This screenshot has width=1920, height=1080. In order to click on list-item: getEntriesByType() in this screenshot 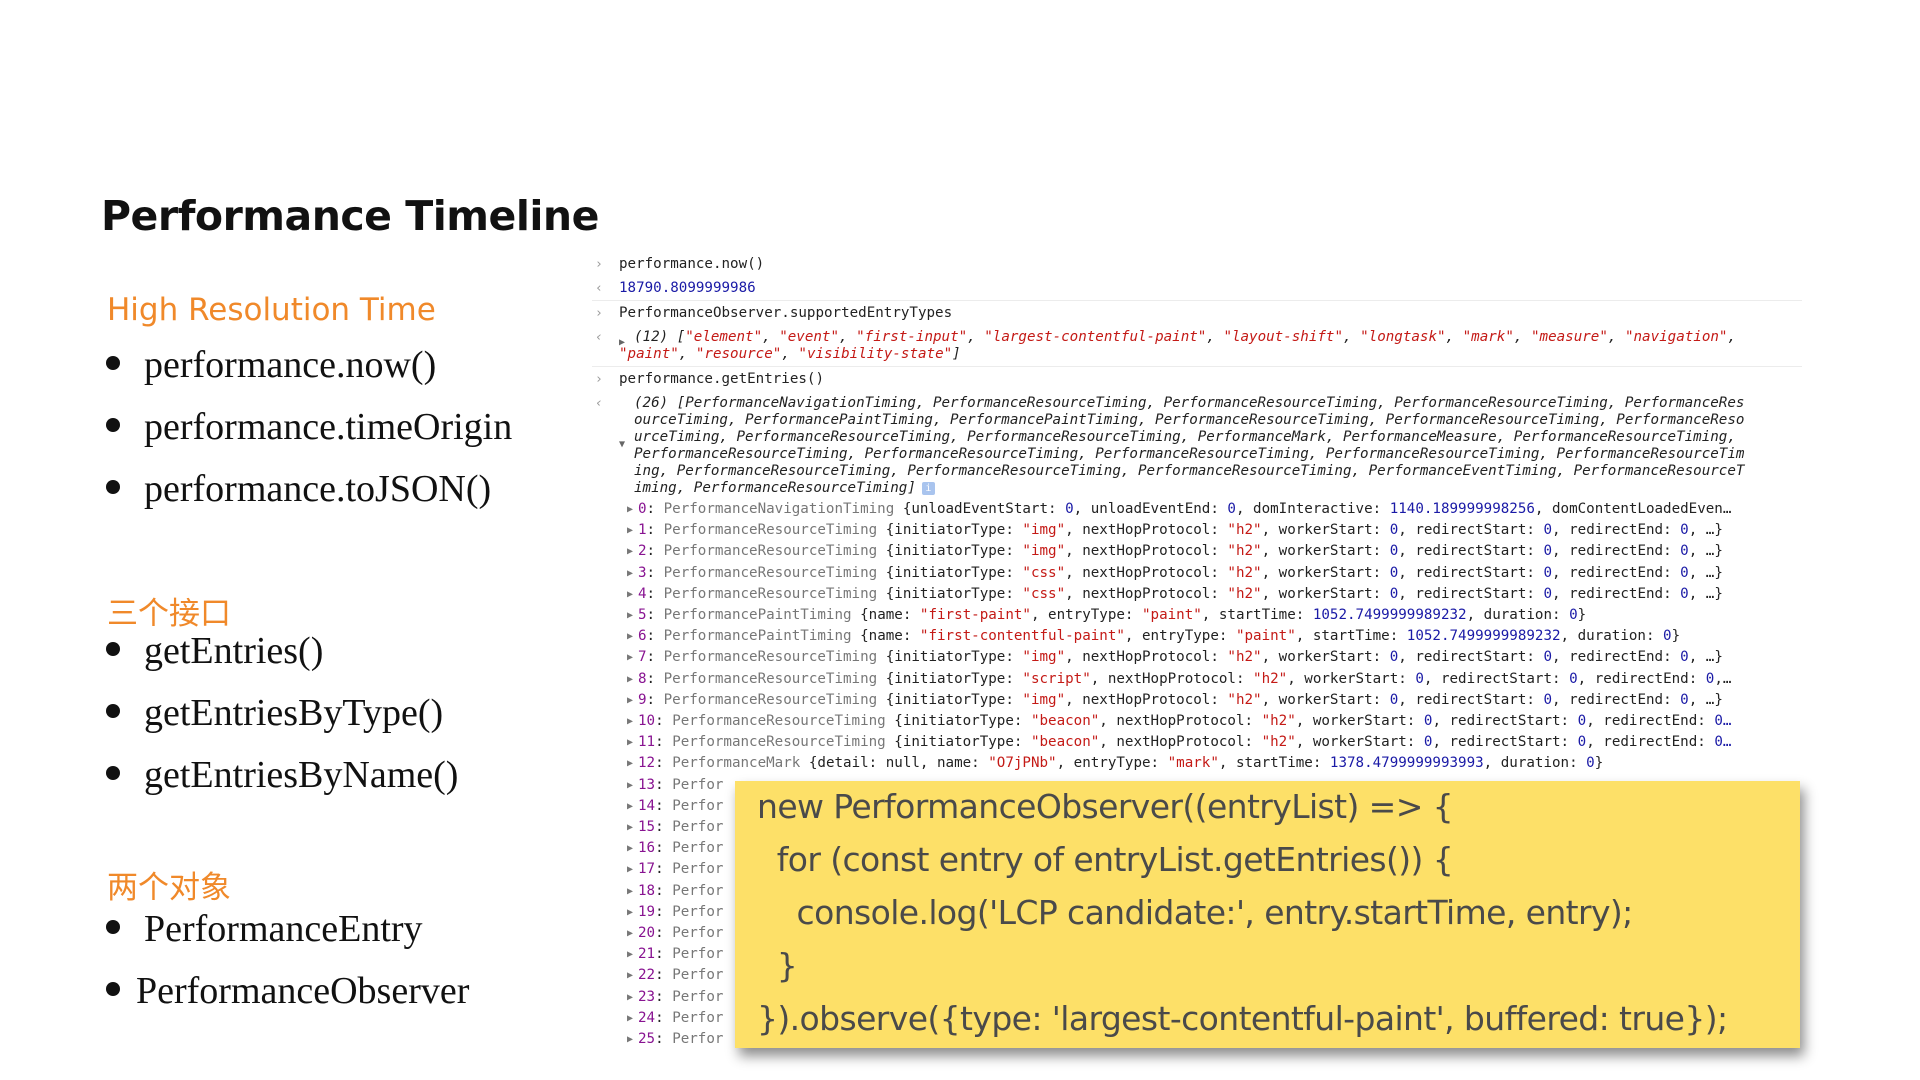, I will do `click(281, 719)`.